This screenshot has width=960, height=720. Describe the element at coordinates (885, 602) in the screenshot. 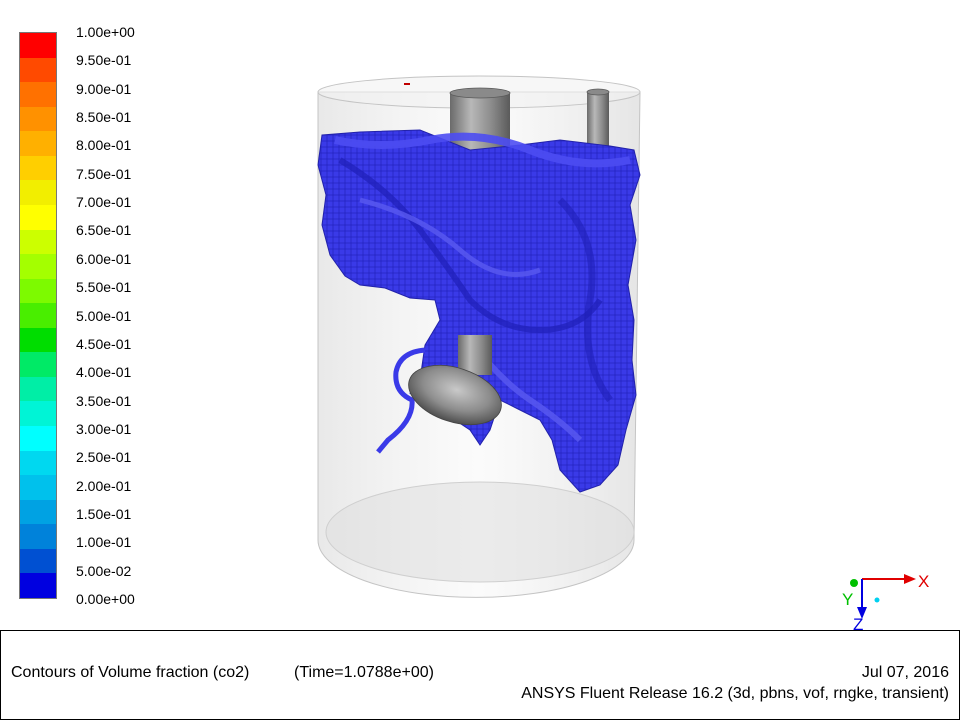

I see `axes-triad: X Y Z` at that location.